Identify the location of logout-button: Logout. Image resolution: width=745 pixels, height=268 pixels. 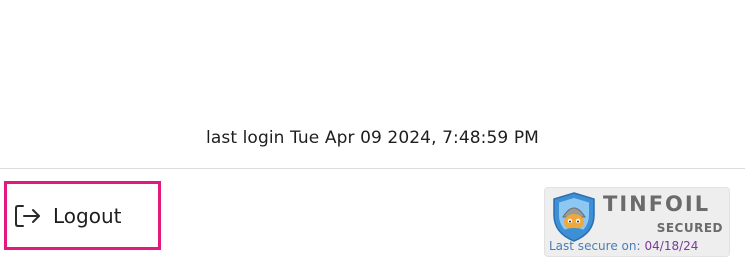
(82, 215).